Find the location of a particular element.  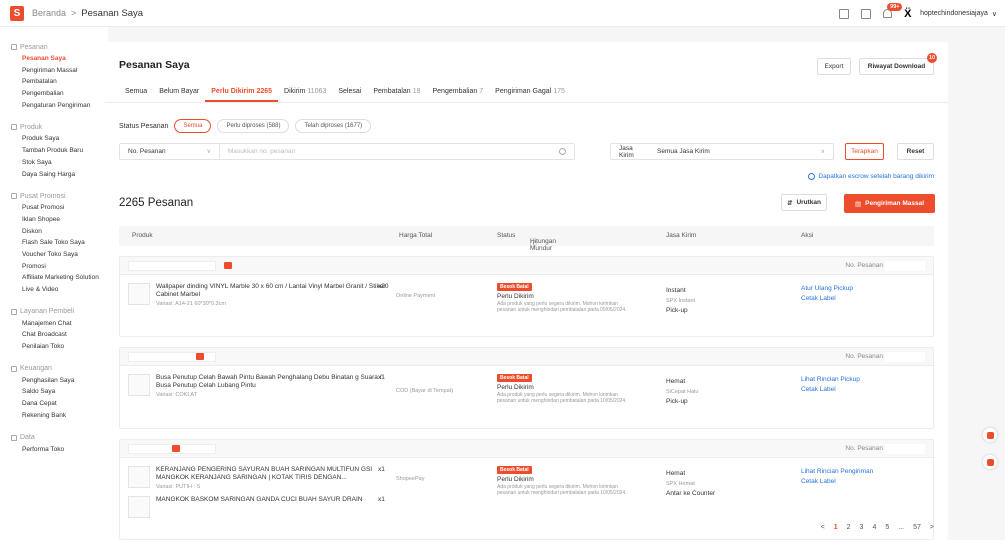

sidebar-item: Performa Toko is located at coordinates (54, 450).